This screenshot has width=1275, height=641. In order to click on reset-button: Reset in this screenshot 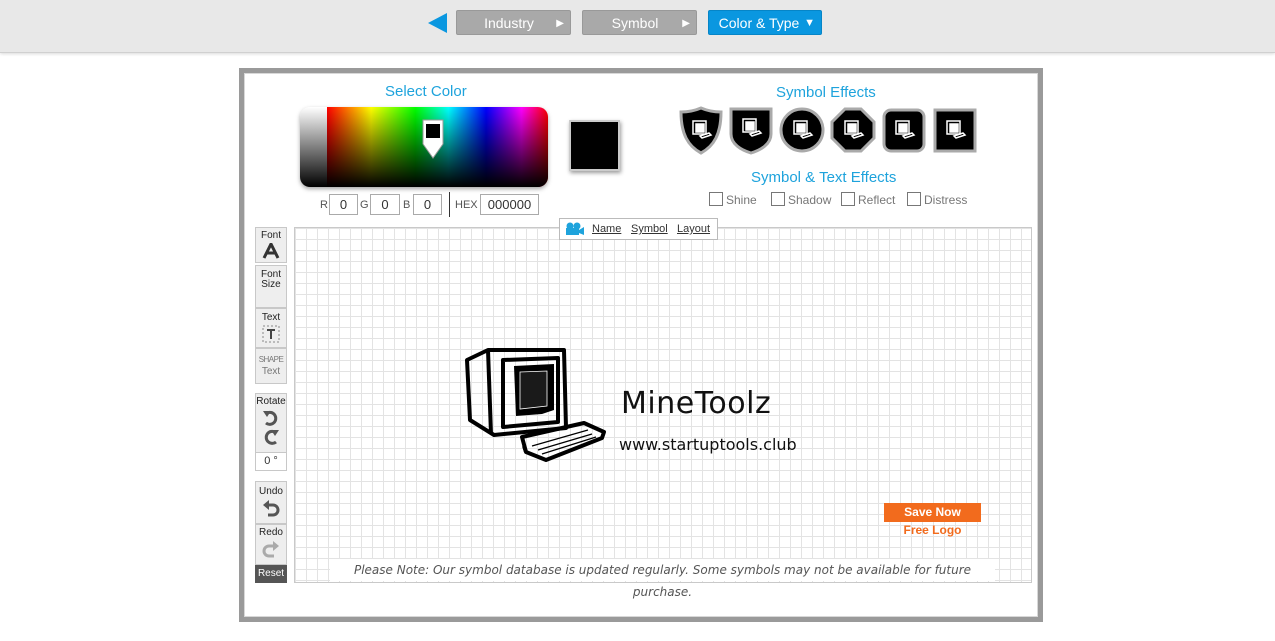, I will do `click(271, 574)`.